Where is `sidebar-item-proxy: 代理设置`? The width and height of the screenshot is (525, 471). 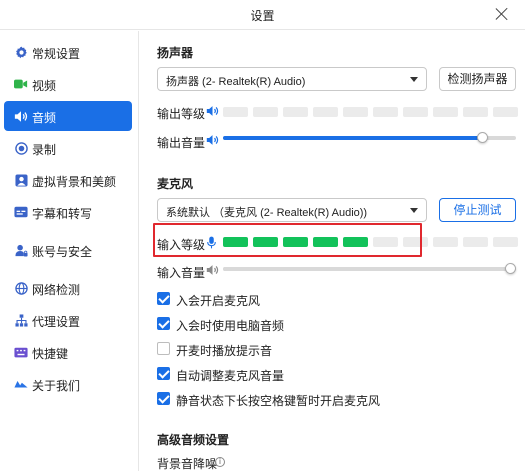
sidebar-item-proxy: 代理设置 is located at coordinates (68, 320).